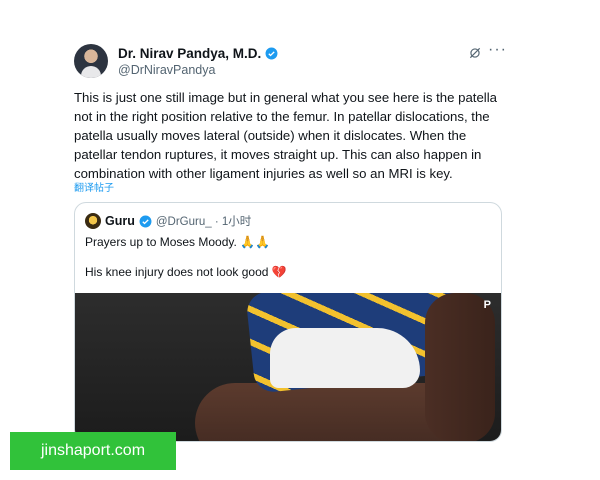 The height and width of the screenshot is (480, 600). I want to click on author-avatar, so click(91, 61).